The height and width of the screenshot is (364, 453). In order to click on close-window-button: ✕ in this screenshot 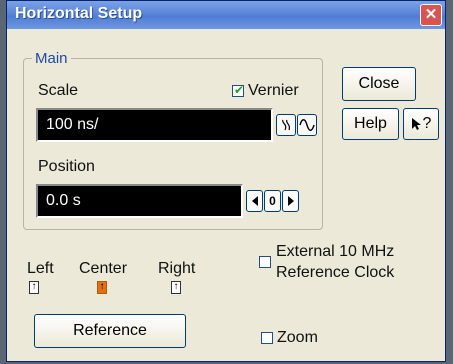, I will do `click(431, 15)`.